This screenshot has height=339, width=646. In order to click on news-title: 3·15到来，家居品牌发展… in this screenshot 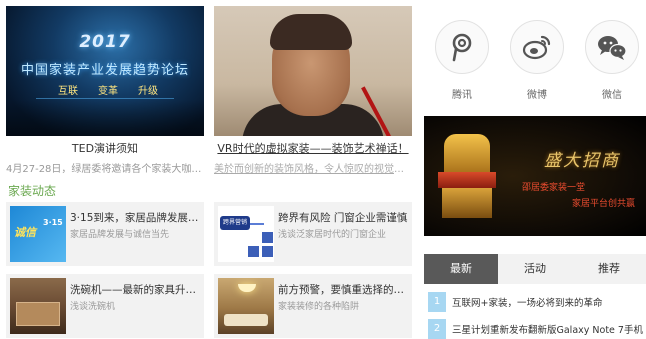, I will do `click(135, 217)`.